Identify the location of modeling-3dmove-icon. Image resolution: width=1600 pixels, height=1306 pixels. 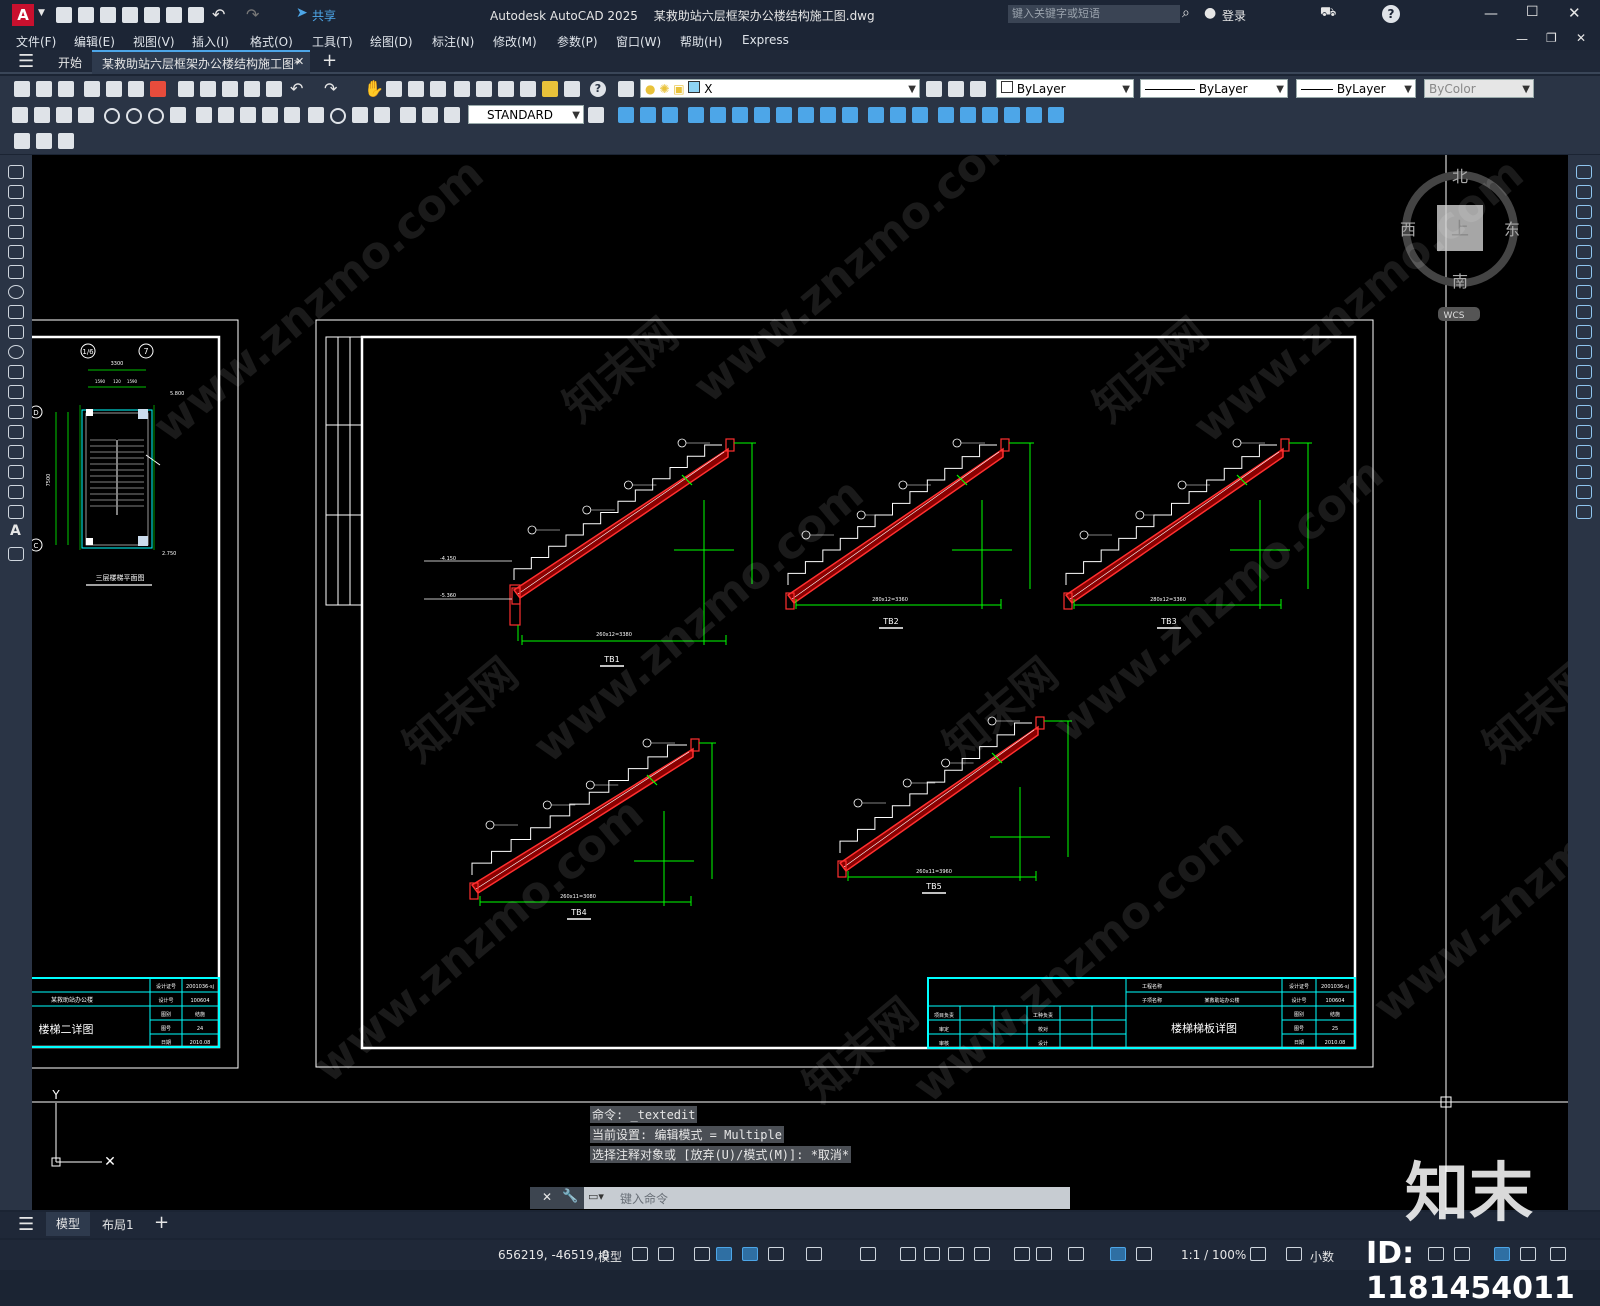
(1012, 115).